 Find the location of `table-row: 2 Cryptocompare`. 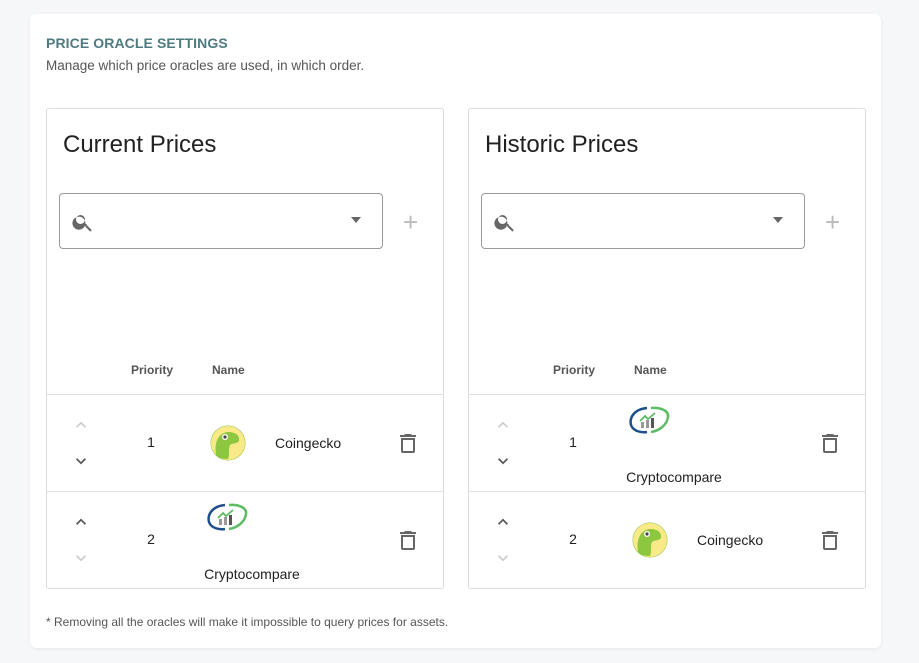

table-row: 2 Cryptocompare is located at coordinates (245, 540).